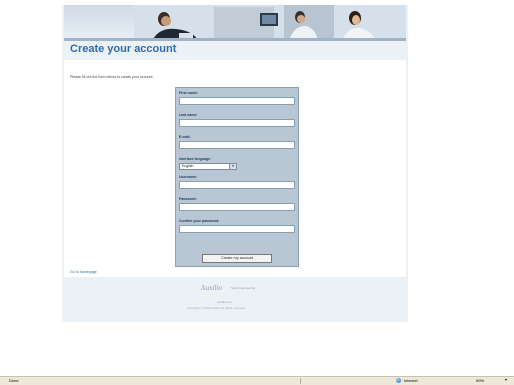 The image size is (514, 385). Describe the element at coordinates (211, 288) in the screenshot. I see `footer-logo: Auxilio` at that location.